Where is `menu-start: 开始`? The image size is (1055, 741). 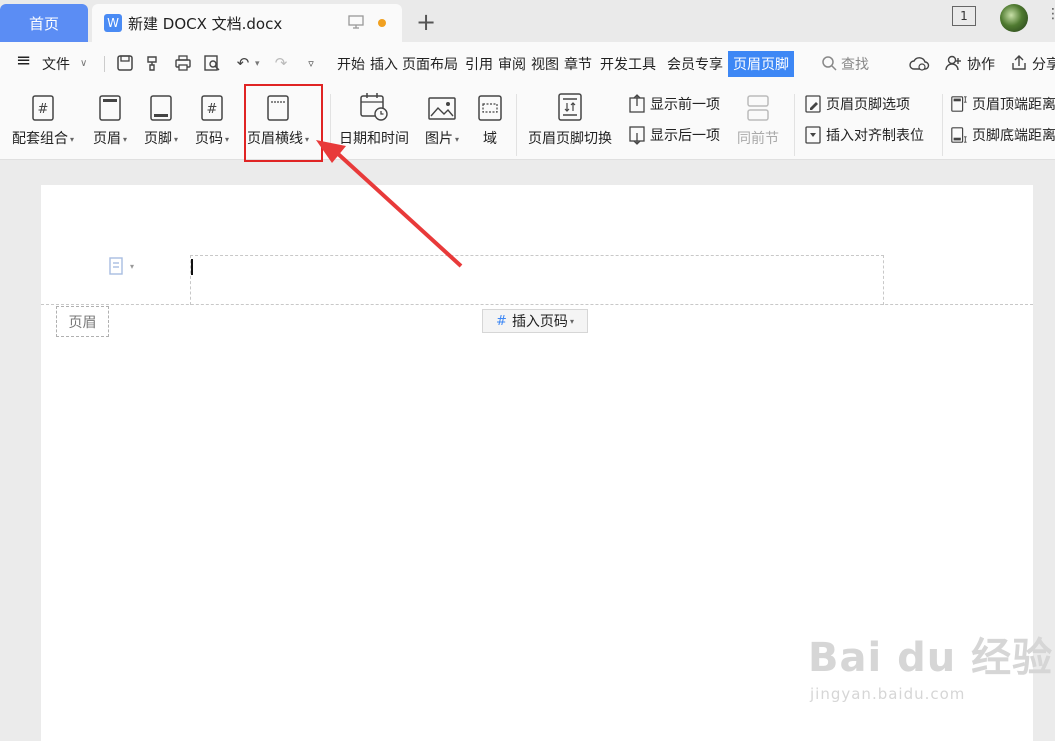
menu-start: 开始 is located at coordinates (351, 64).